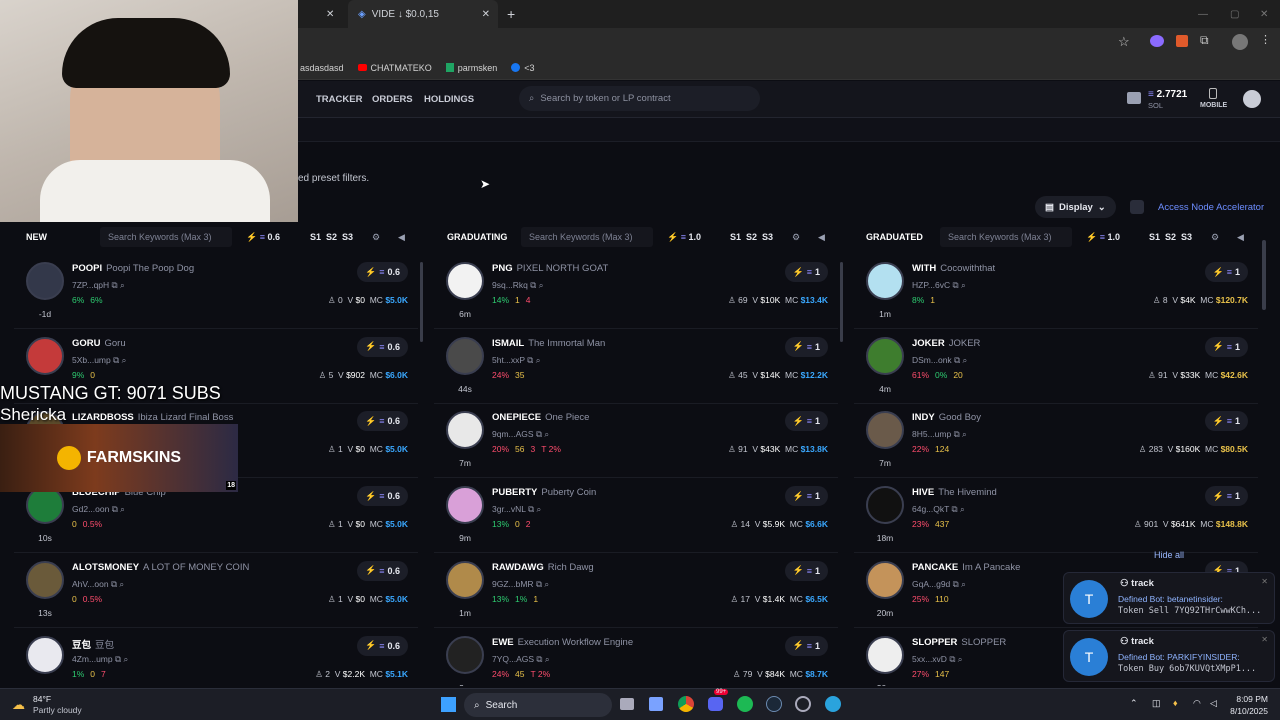 The height and width of the screenshot is (720, 1280). What do you see at coordinates (93, 644) in the screenshot?
I see `token-name: 豆包 豆包` at bounding box center [93, 644].